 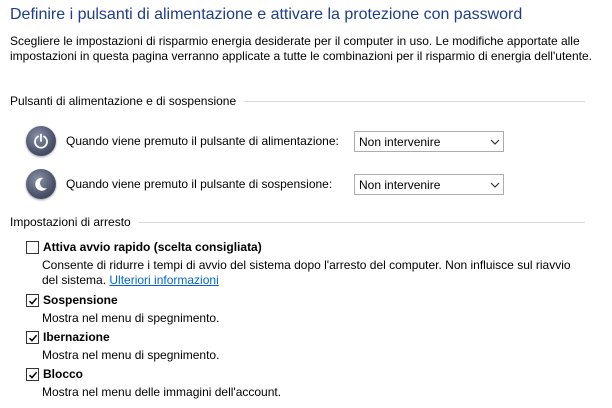 I want to click on power-icon, so click(x=41, y=141).